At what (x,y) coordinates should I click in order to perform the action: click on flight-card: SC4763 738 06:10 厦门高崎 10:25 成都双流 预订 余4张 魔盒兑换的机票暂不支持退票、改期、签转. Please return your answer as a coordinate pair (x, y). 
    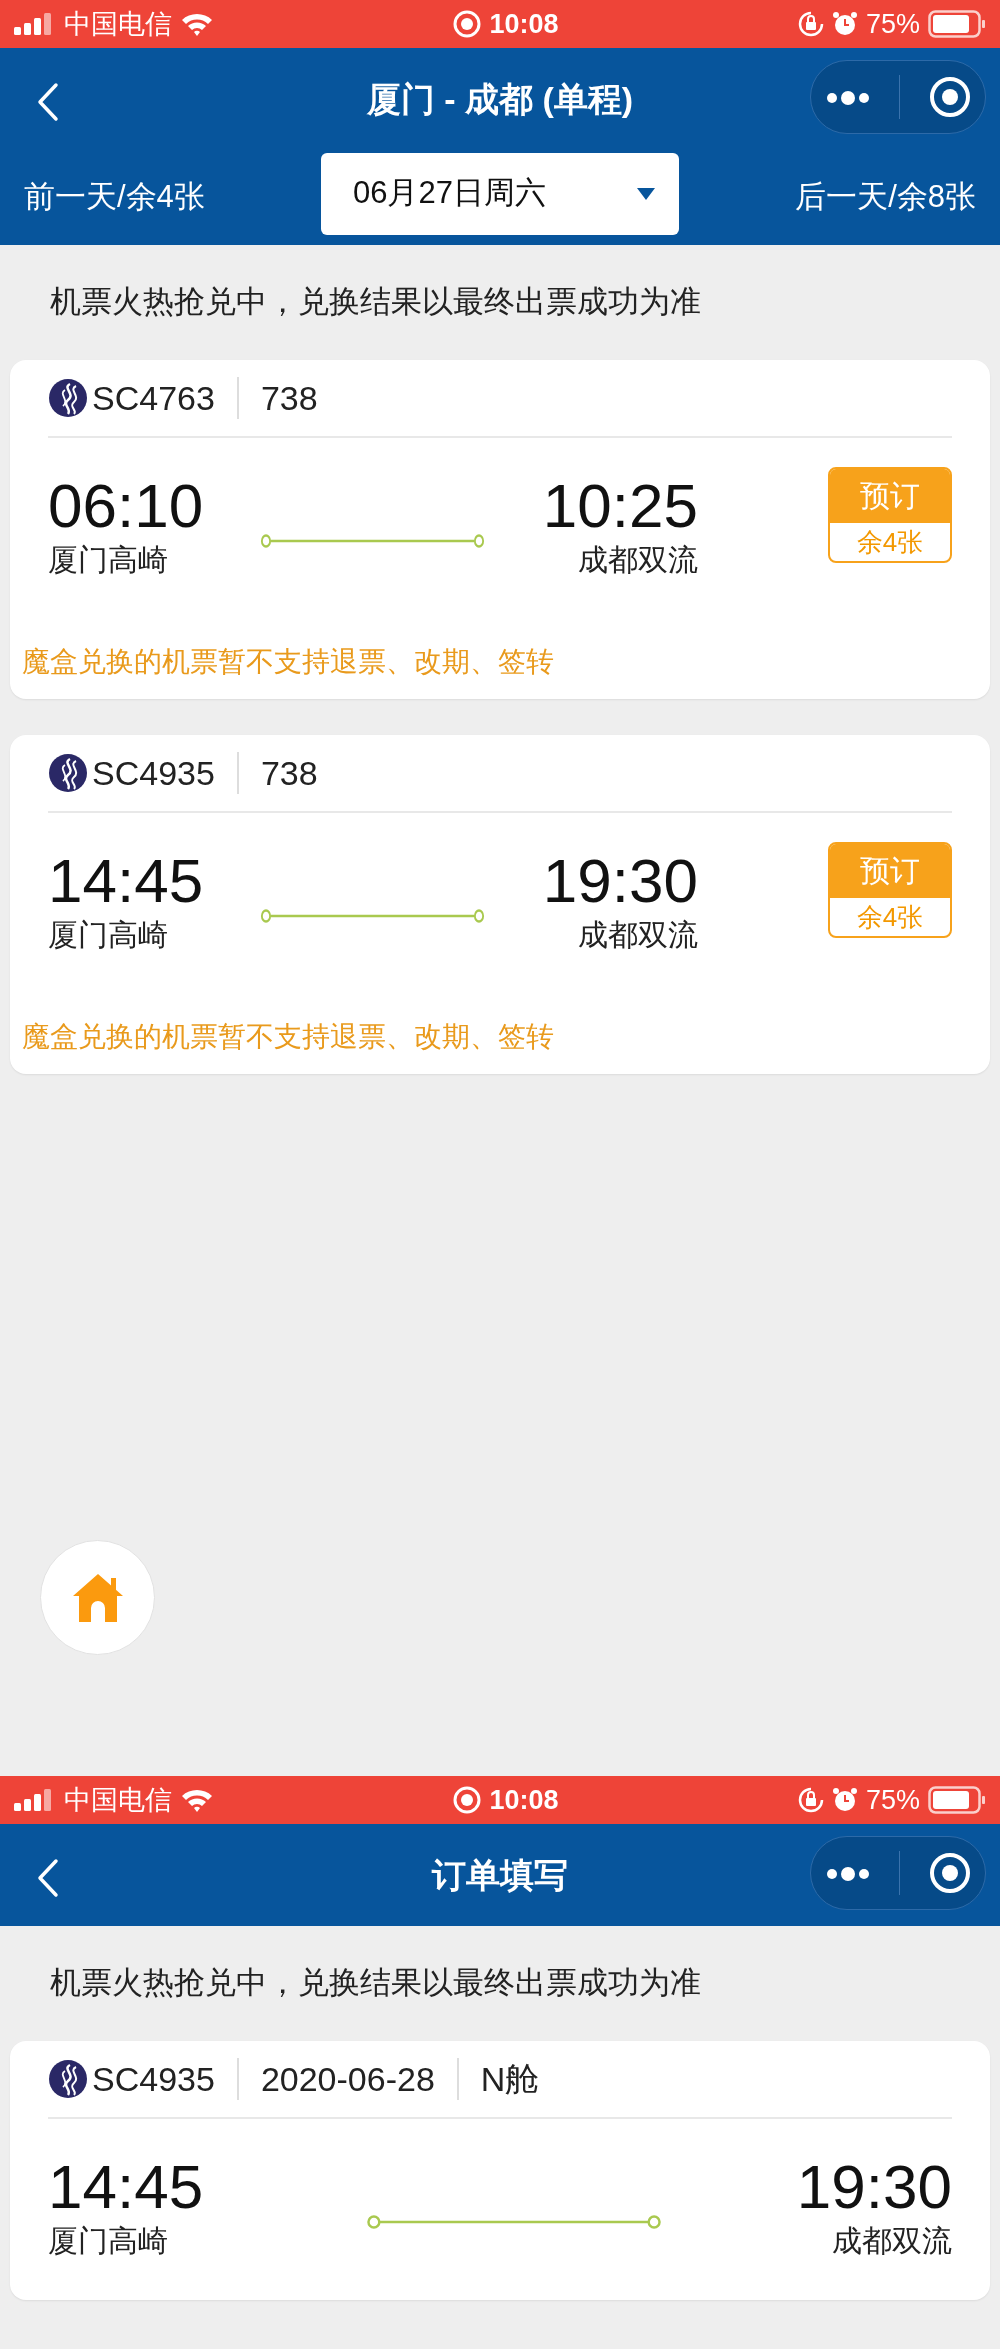
    Looking at the image, I should click on (500, 530).